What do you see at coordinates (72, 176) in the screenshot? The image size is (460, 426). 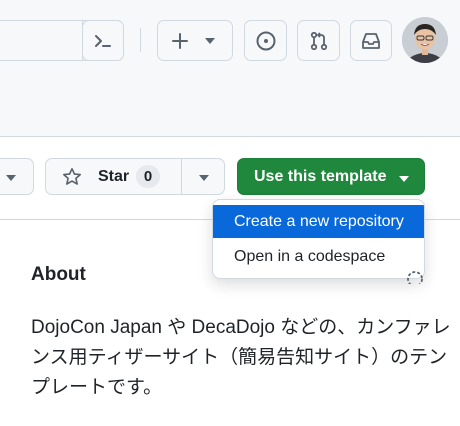 I see `star-icon` at bounding box center [72, 176].